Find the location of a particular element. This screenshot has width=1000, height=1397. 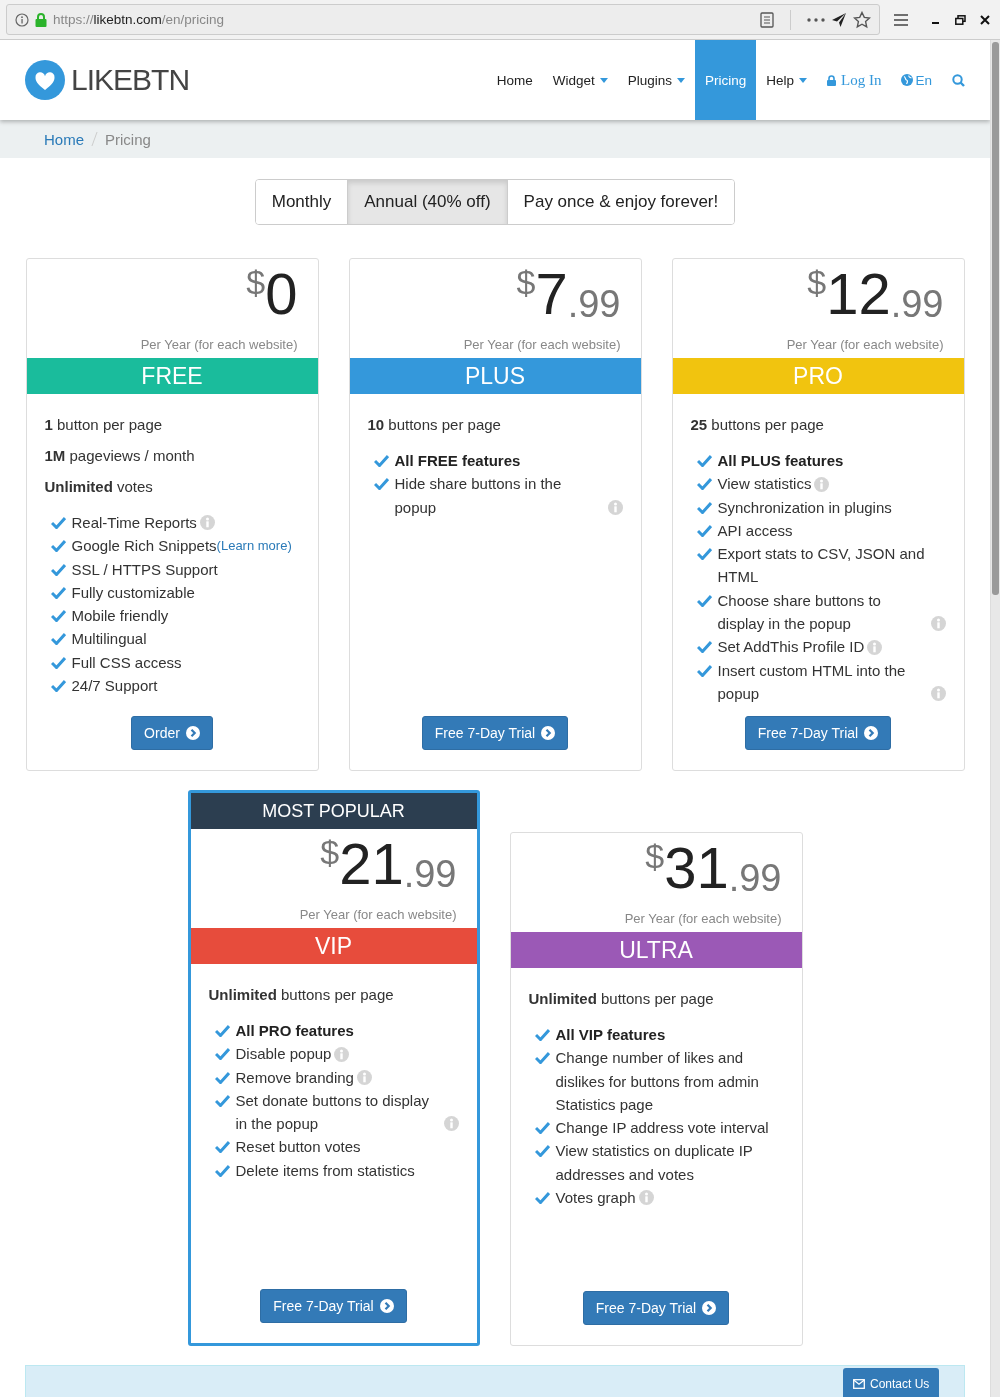

nav-link: Home is located at coordinates (514, 80).